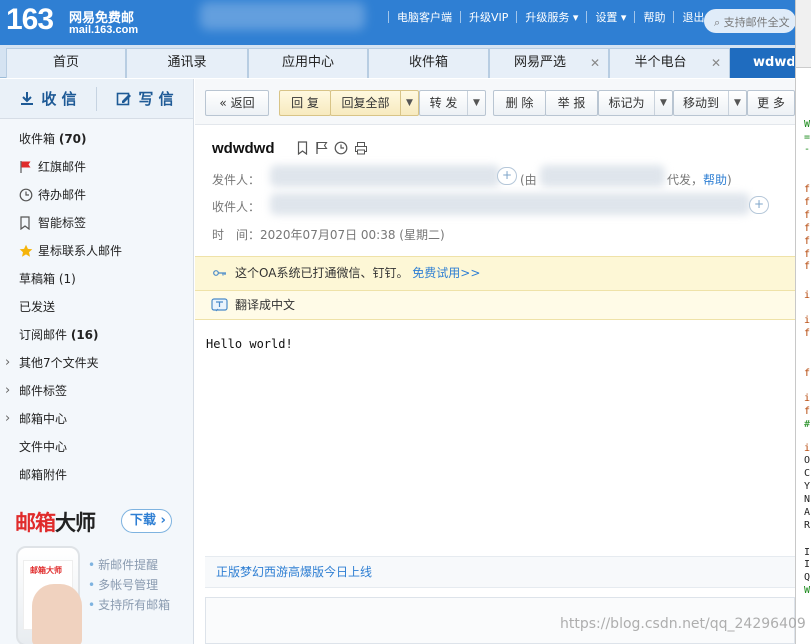 The image size is (811, 644). What do you see at coordinates (96, 391) in the screenshot?
I see `sidebar-item-mail-tags: 邮件标签` at bounding box center [96, 391].